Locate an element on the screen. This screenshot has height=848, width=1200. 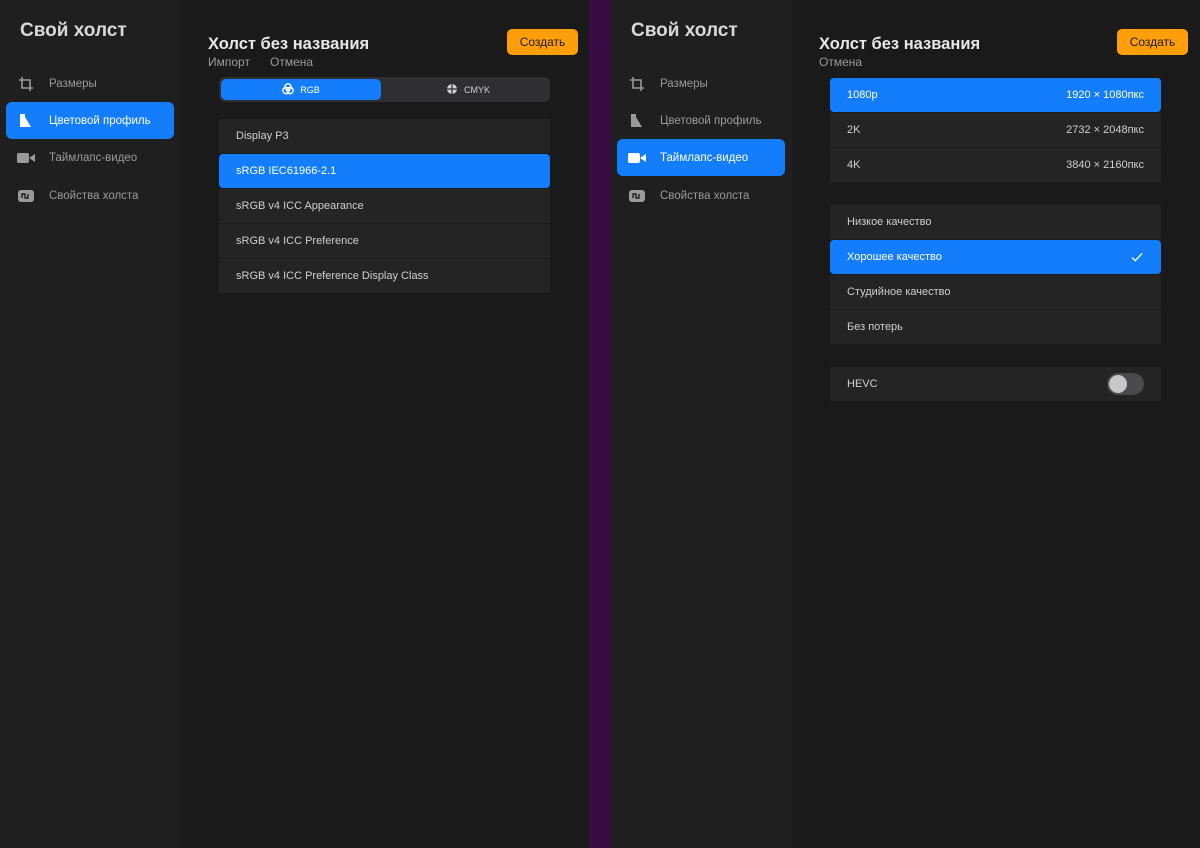
color-mode-segmented-control: RGB CMYK is located at coordinates (384, 89).